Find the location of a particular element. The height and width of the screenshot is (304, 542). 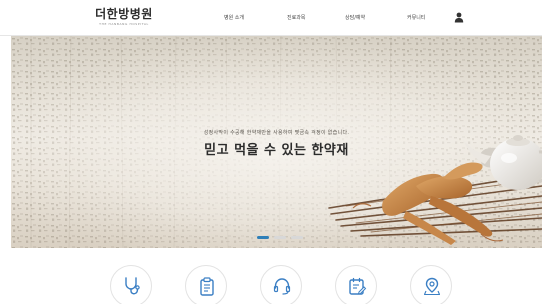

clipboard-icon is located at coordinates (207, 286).